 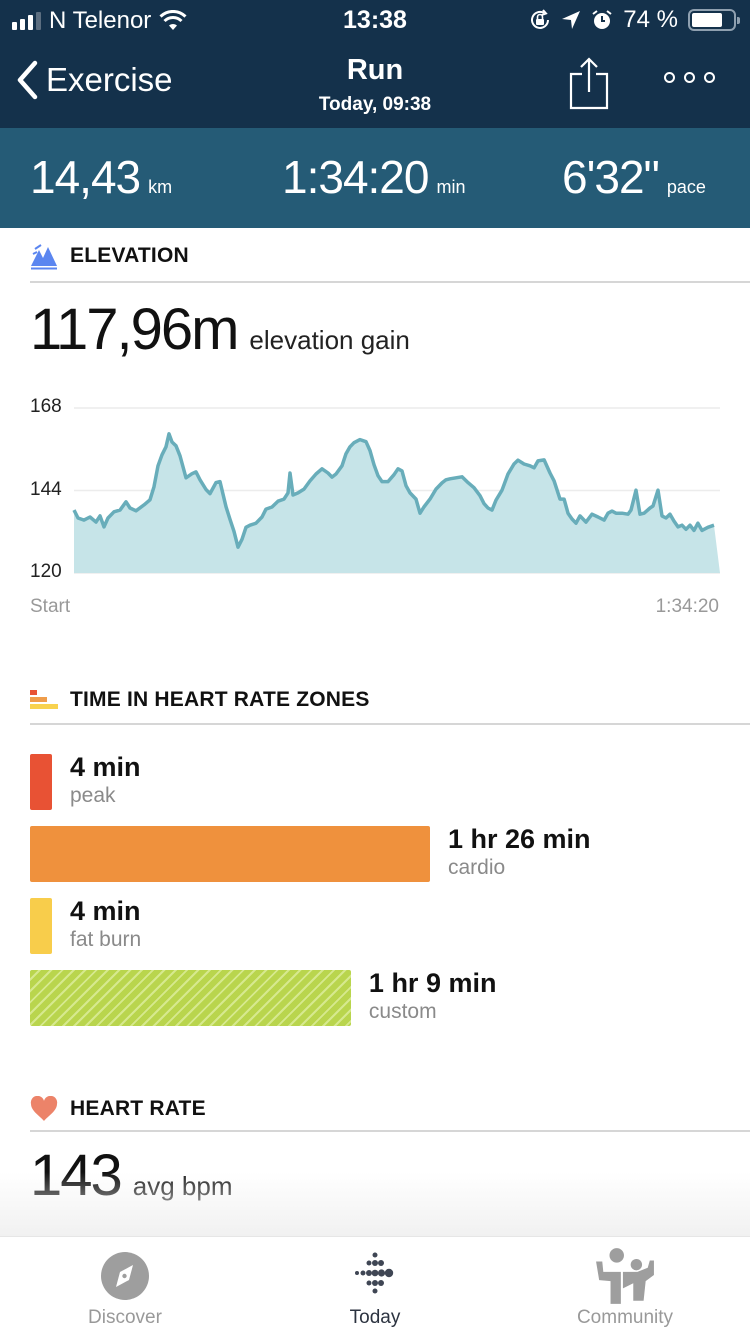 I want to click on zone-value-cardio: 1 hr 26 min, so click(x=519, y=839).